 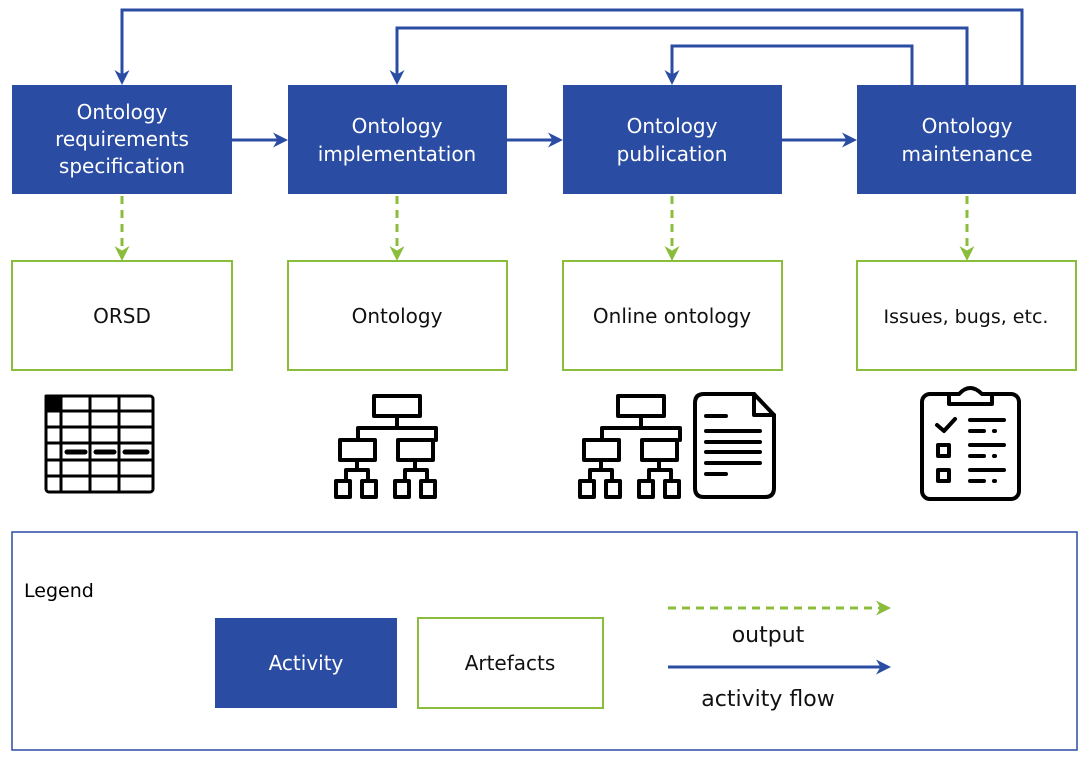 What do you see at coordinates (672, 139) in the screenshot?
I see `activity-publication: Ontology publication` at bounding box center [672, 139].